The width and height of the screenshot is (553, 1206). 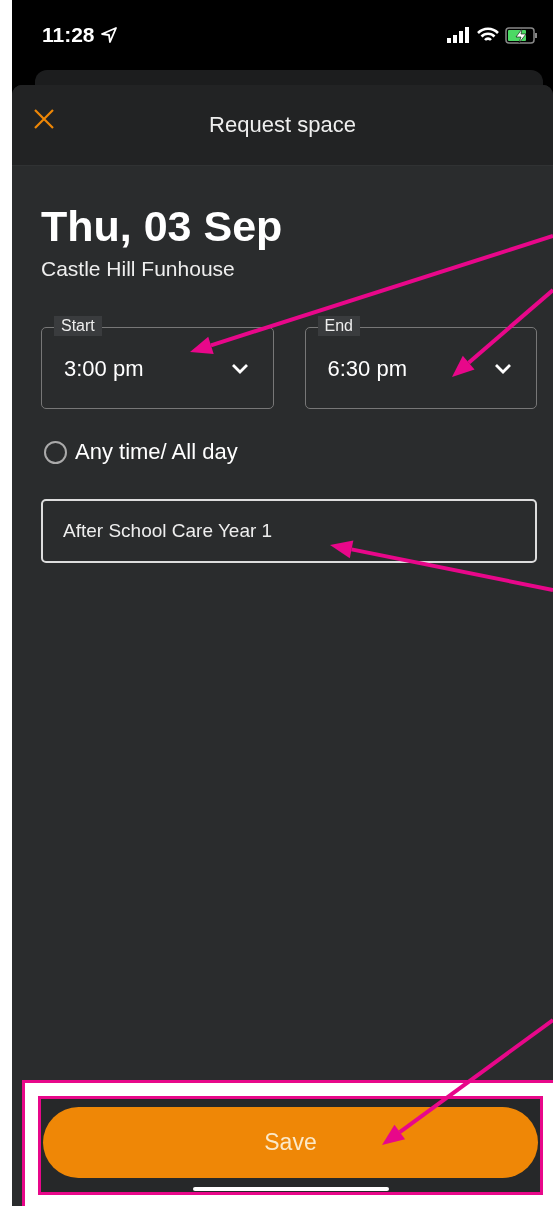 What do you see at coordinates (488, 35) in the screenshot?
I see `wifi-icon` at bounding box center [488, 35].